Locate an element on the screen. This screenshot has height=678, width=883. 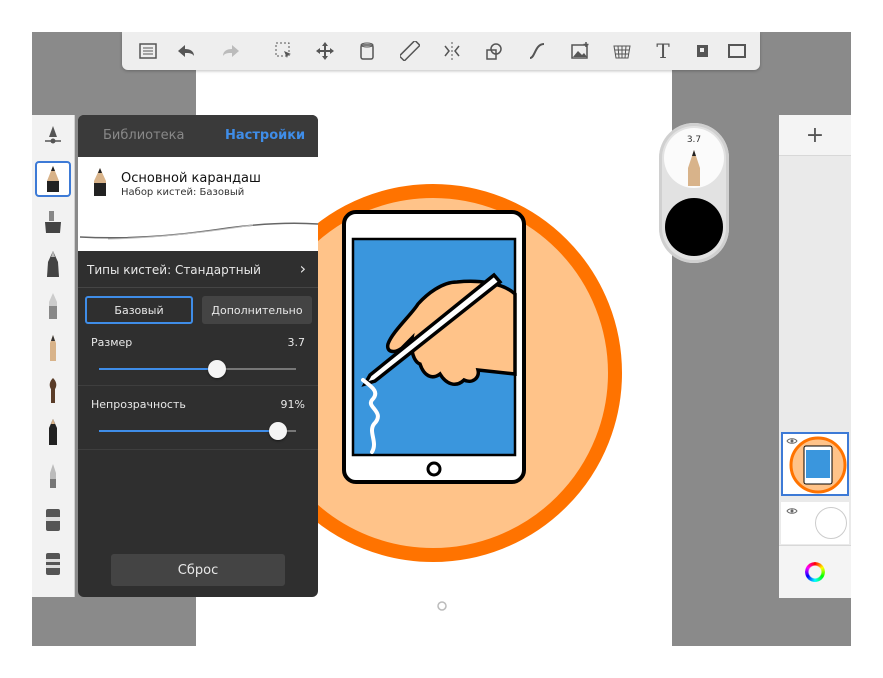
brush-slot-pencil is located at coordinates (53, 179).